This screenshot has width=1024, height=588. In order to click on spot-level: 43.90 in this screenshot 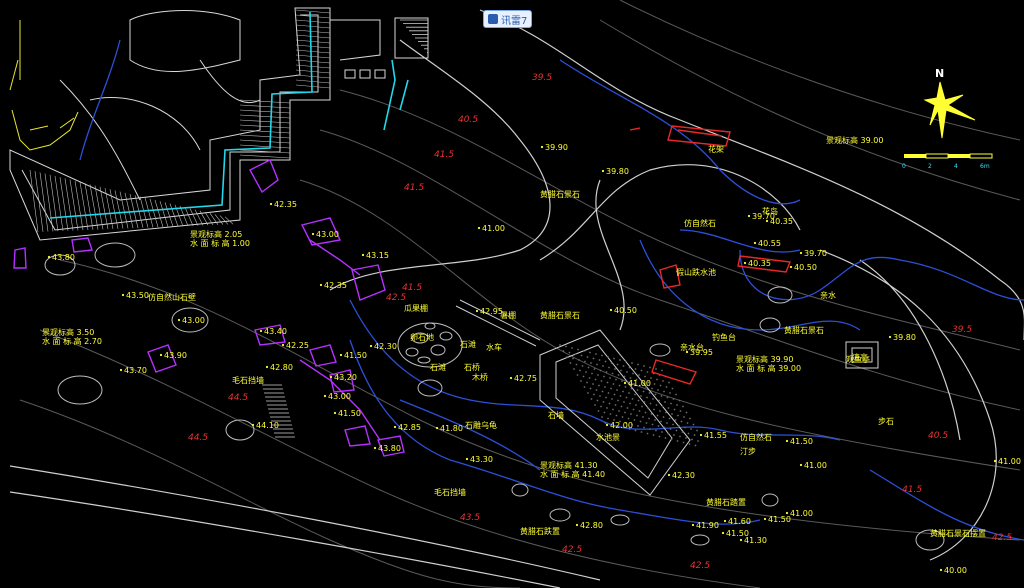, I will do `click(175, 355)`.